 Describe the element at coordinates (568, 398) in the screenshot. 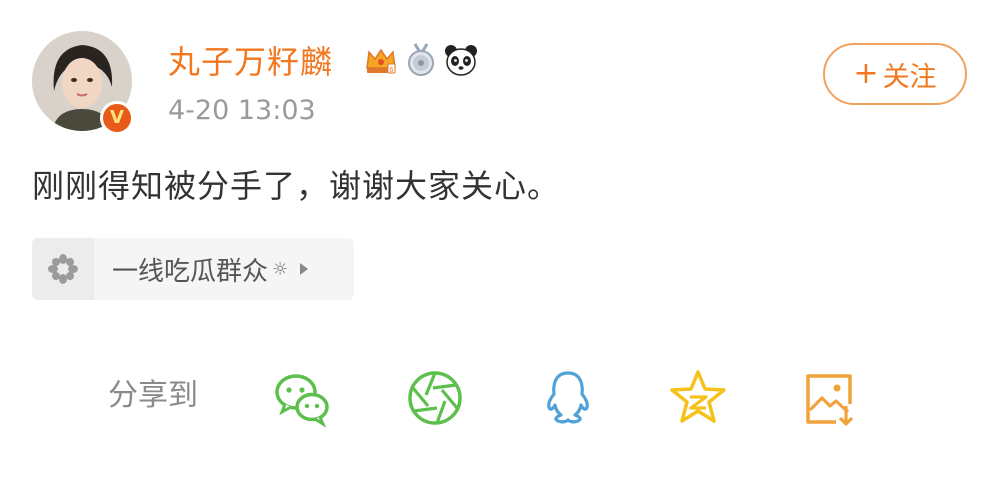

I see `qq-icon` at that location.